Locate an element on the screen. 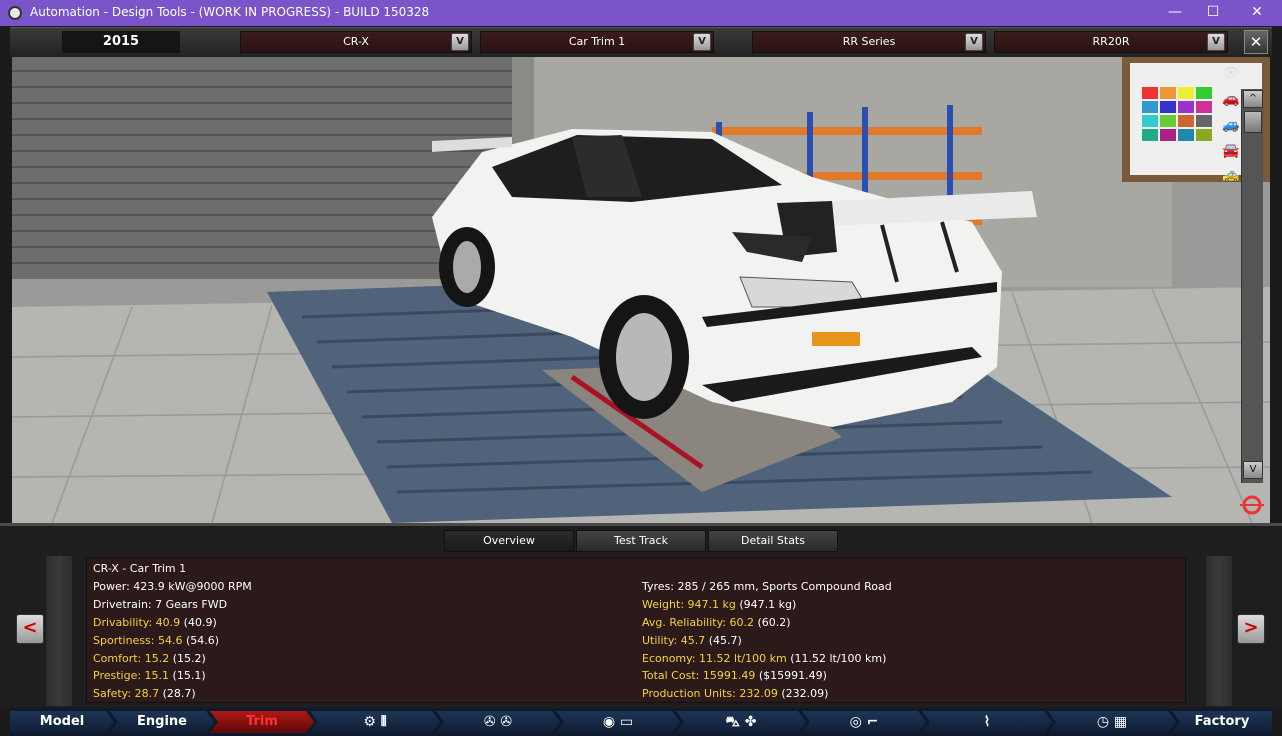 Image resolution: width=1282 pixels, height=736 pixels. engine-variant-label: RR20R is located at coordinates (1111, 41).